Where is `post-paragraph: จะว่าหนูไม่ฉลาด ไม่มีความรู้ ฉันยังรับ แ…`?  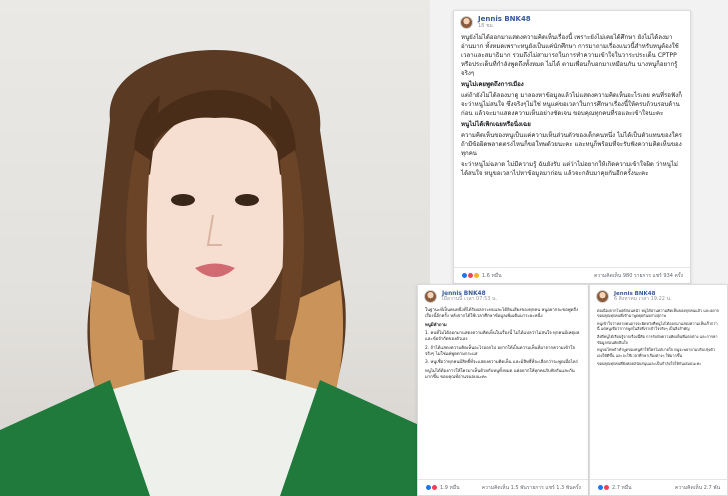 post-paragraph: จะว่าหนูไม่ฉลาด ไม่มีความรู้ ฉันยังรับ แ… is located at coordinates (569, 169).